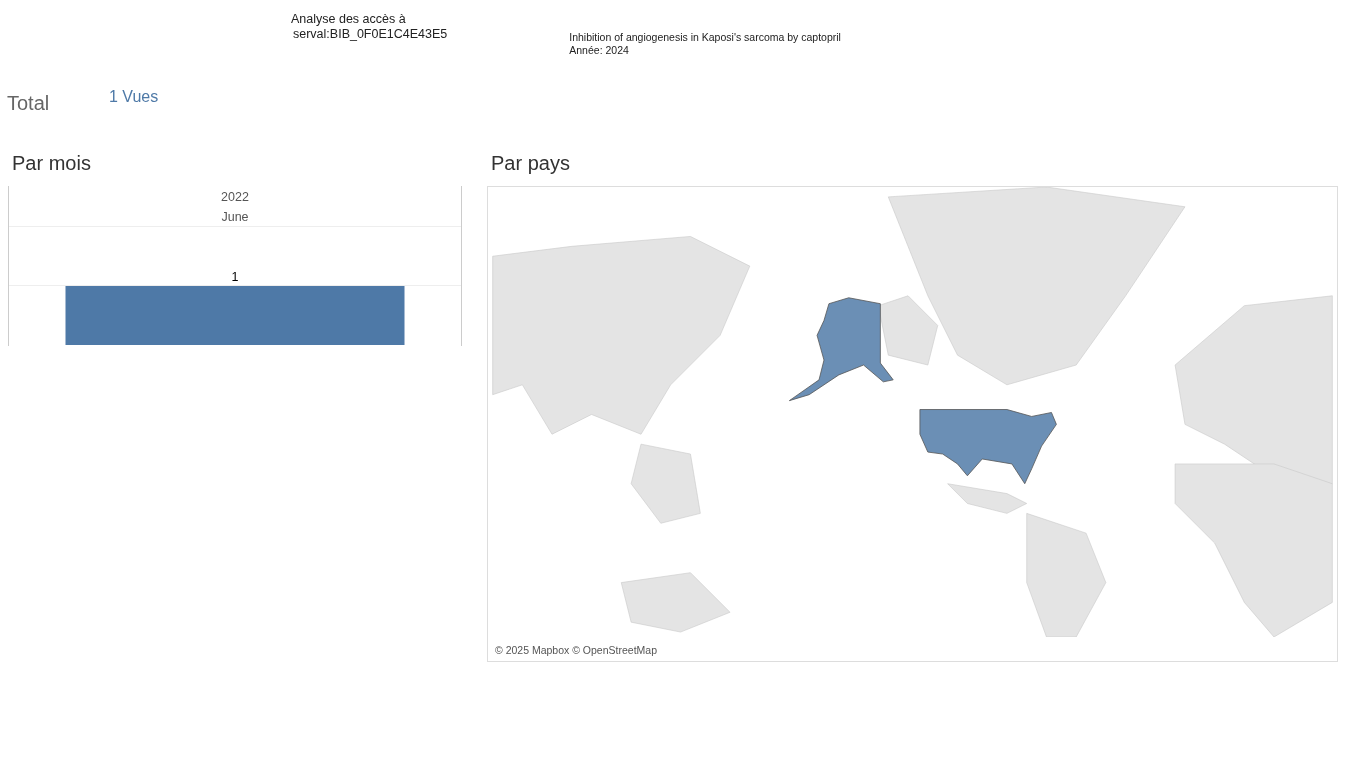 The image size is (1366, 768). What do you see at coordinates (235, 197) in the screenshot?
I see `year-header: 2022` at bounding box center [235, 197].